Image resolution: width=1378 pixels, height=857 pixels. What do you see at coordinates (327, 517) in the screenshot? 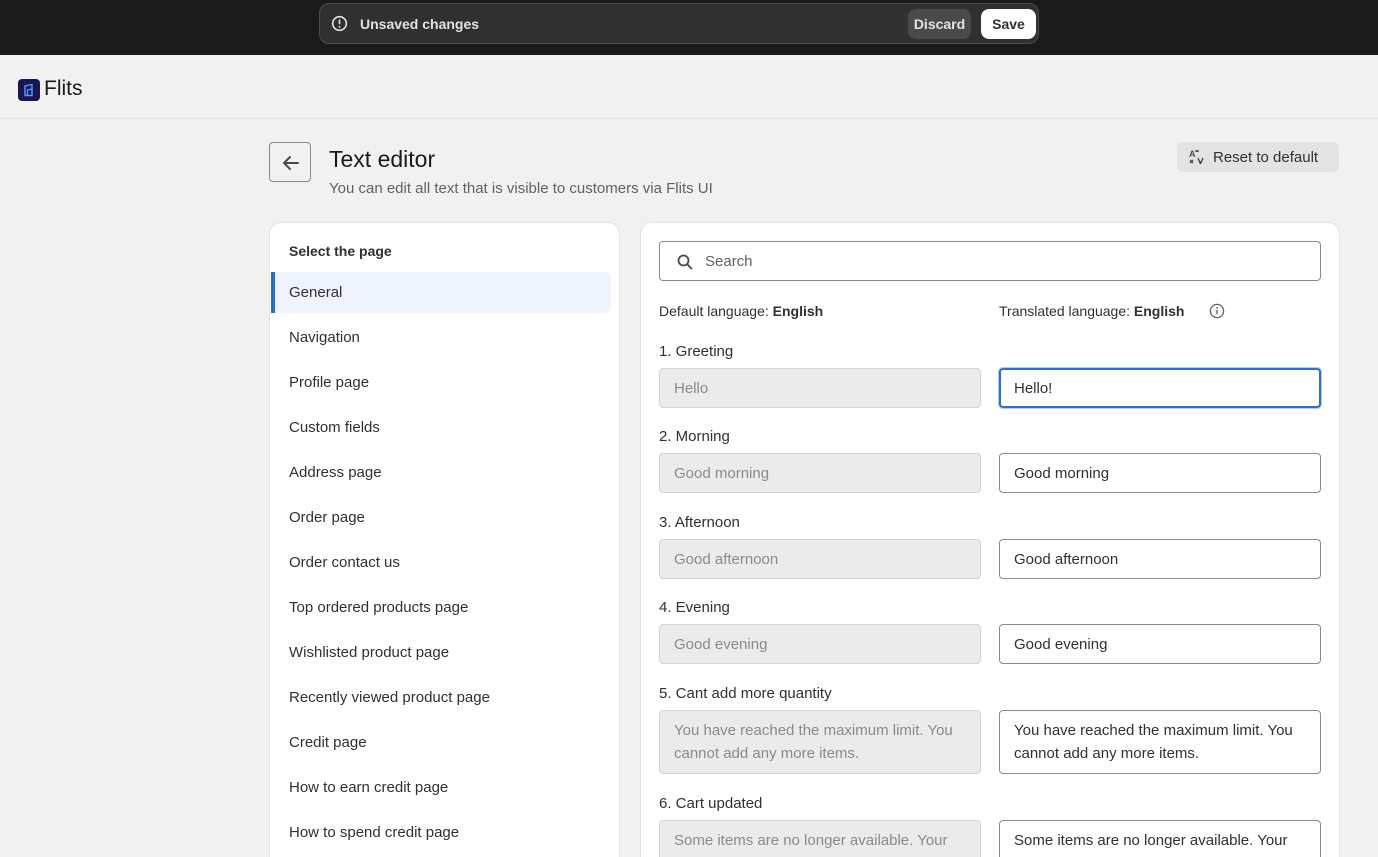
I see `nav-item-label: Order page` at bounding box center [327, 517].